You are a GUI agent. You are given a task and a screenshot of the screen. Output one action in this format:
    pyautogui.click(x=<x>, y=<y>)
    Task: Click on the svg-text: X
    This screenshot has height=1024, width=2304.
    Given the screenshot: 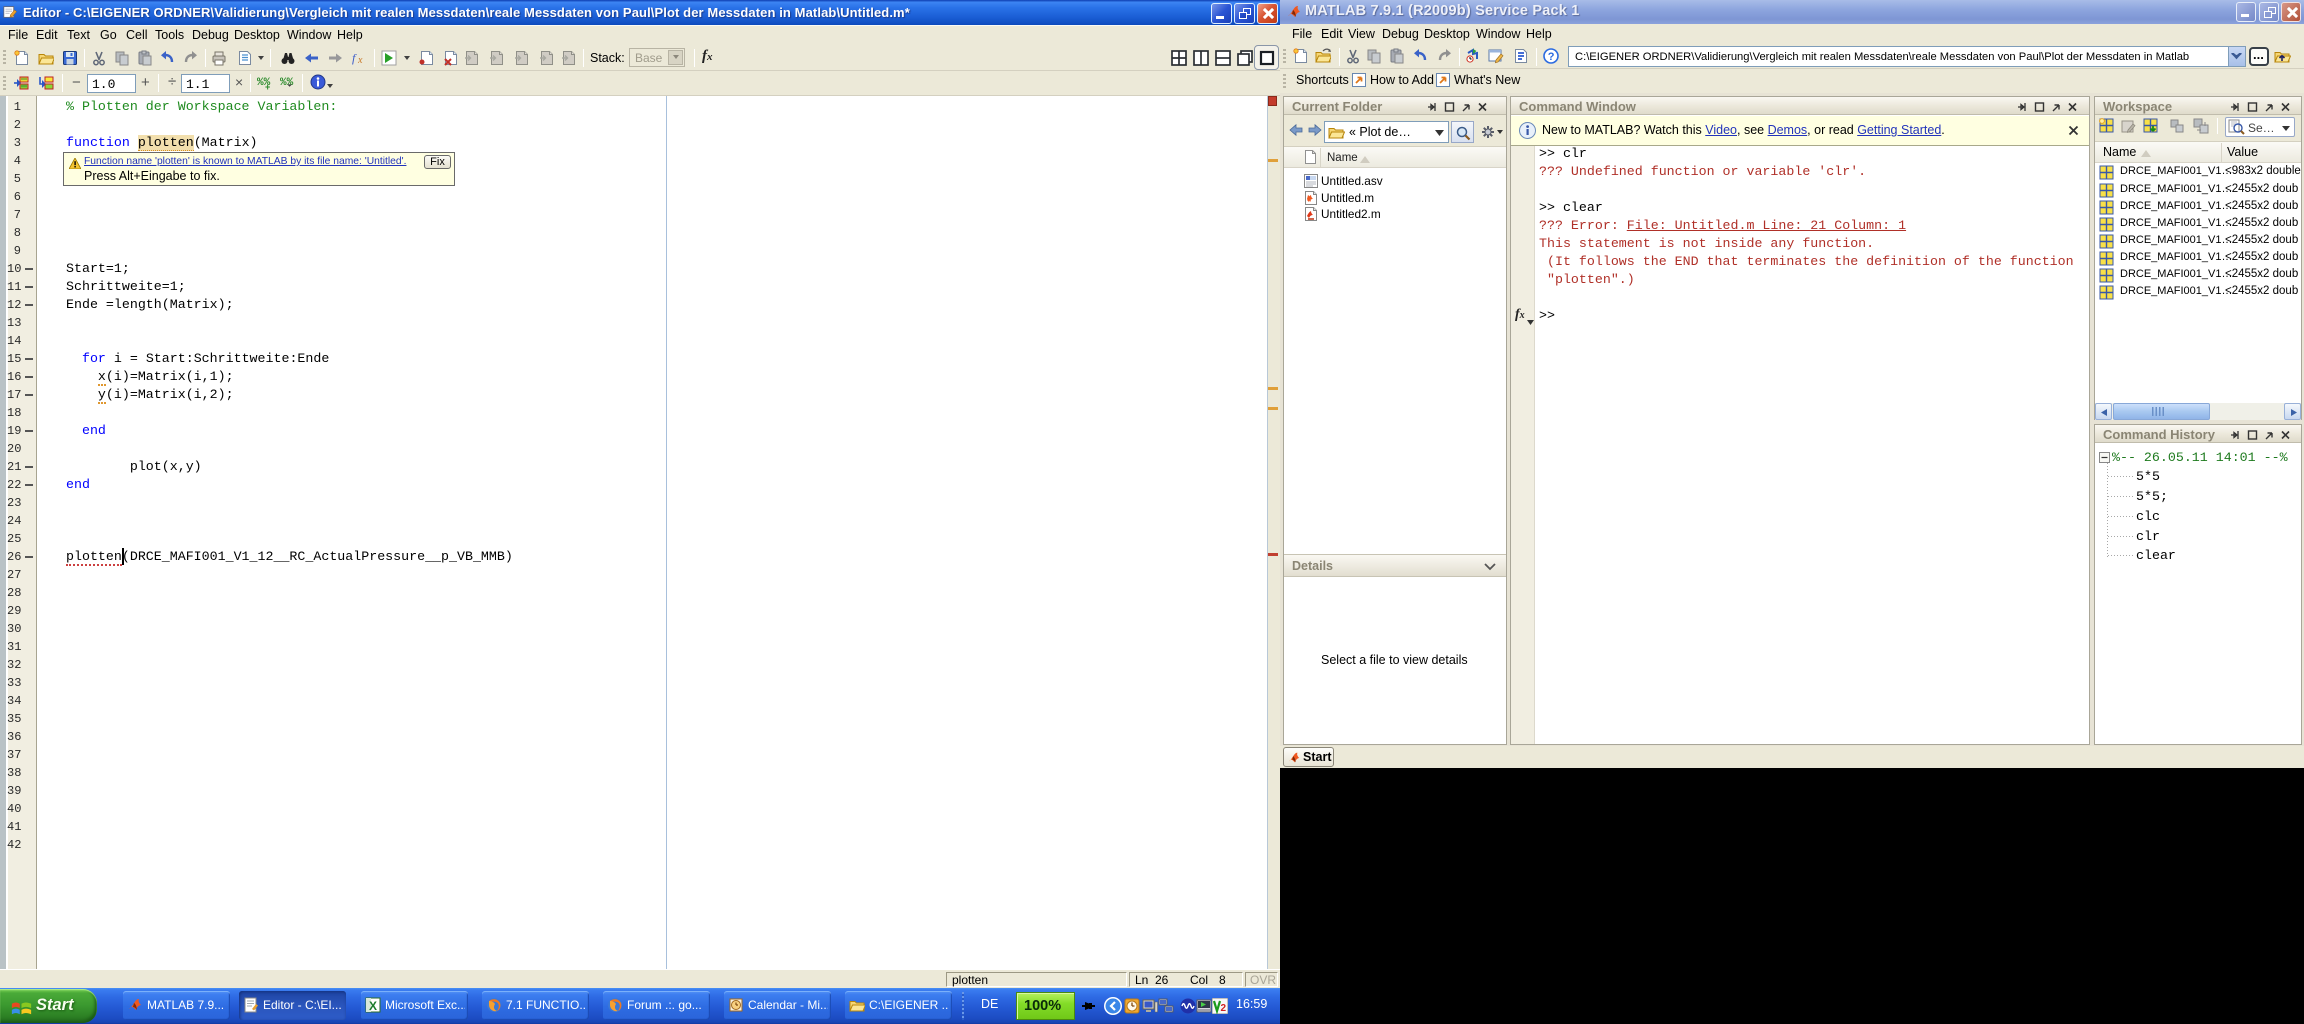 What is the action you would take?
    pyautogui.click(x=373, y=1006)
    